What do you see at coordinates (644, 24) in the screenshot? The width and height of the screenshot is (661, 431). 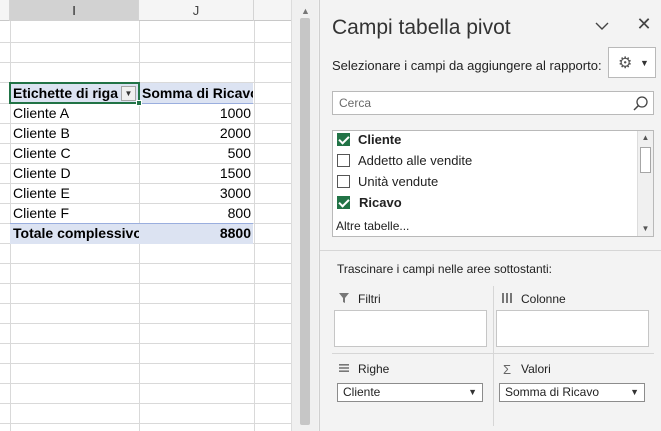 I see `close-icon: ✕` at bounding box center [644, 24].